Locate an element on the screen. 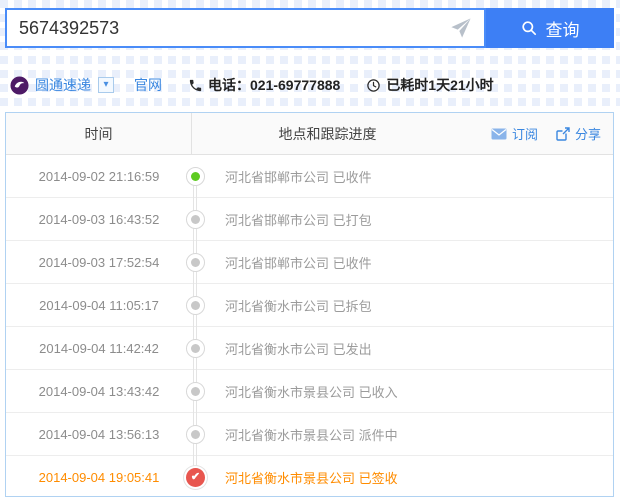 This screenshot has width=620, height=500. subscribe-link: 订阅 is located at coordinates (514, 133).